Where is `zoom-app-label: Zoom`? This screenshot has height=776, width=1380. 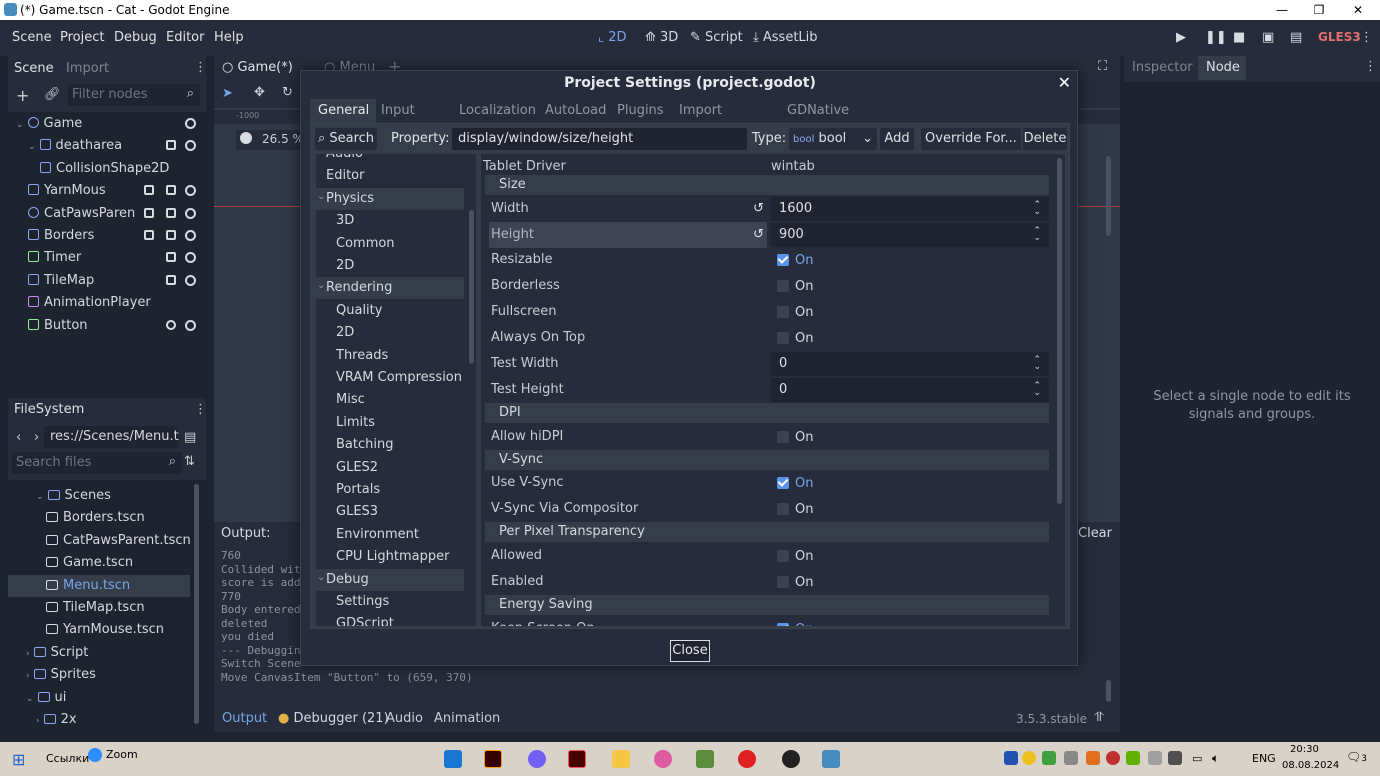
zoom-app-label: Zoom is located at coordinates (122, 754).